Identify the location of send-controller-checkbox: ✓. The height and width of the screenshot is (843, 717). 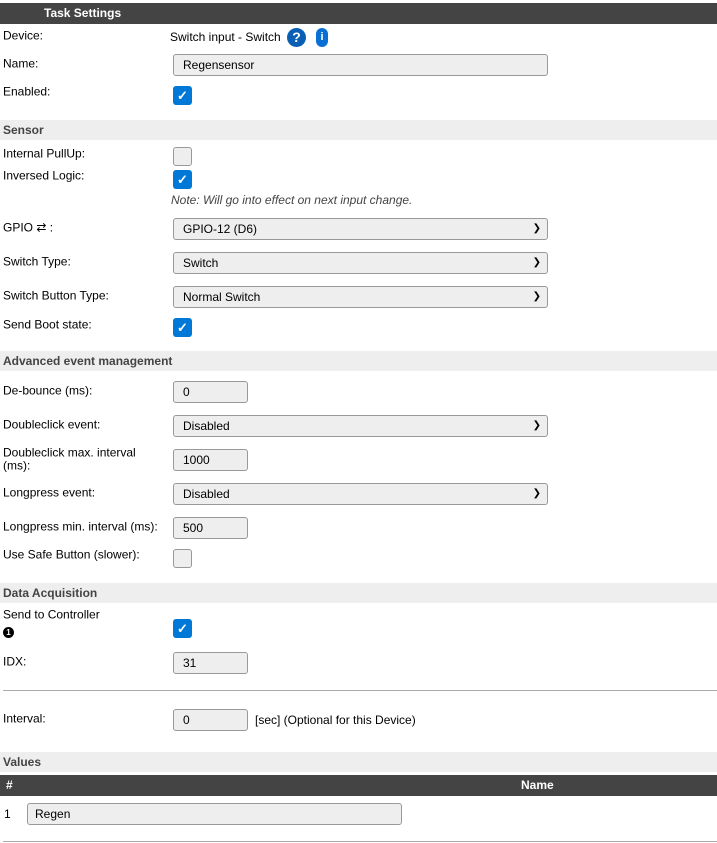
(182, 628).